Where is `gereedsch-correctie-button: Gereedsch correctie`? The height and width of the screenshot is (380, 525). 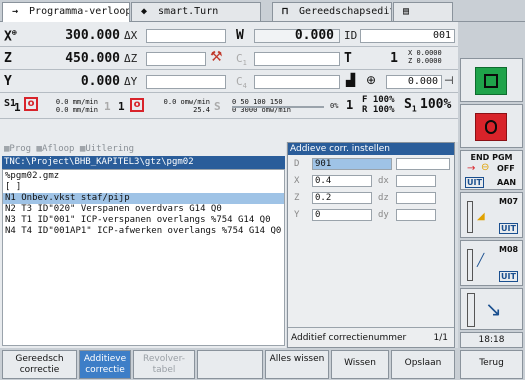
gereedsch-correctie-button: Gereedsch correctie is located at coordinates (39, 364).